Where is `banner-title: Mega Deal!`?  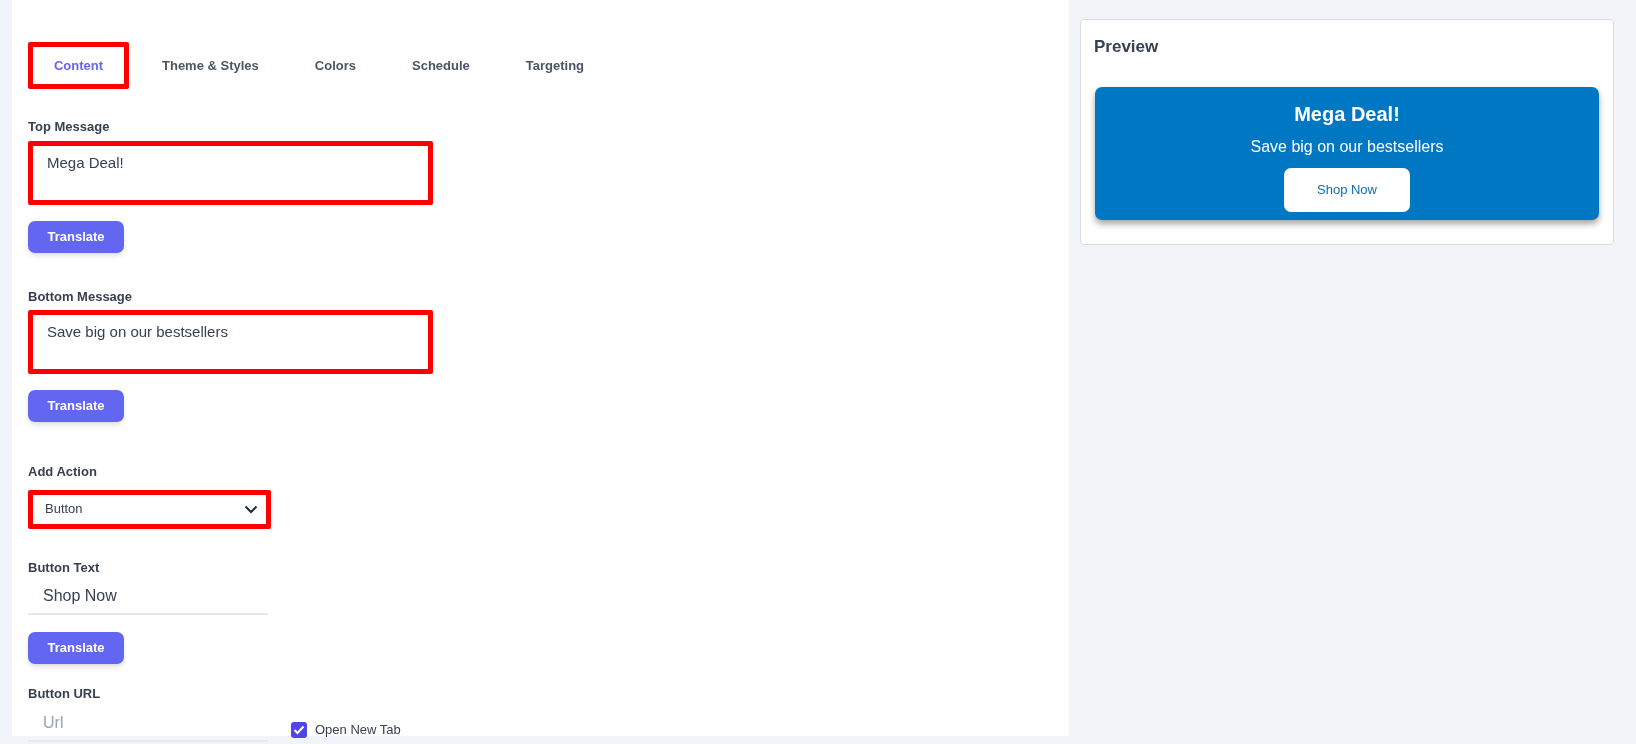
banner-title: Mega Deal! is located at coordinates (1347, 114).